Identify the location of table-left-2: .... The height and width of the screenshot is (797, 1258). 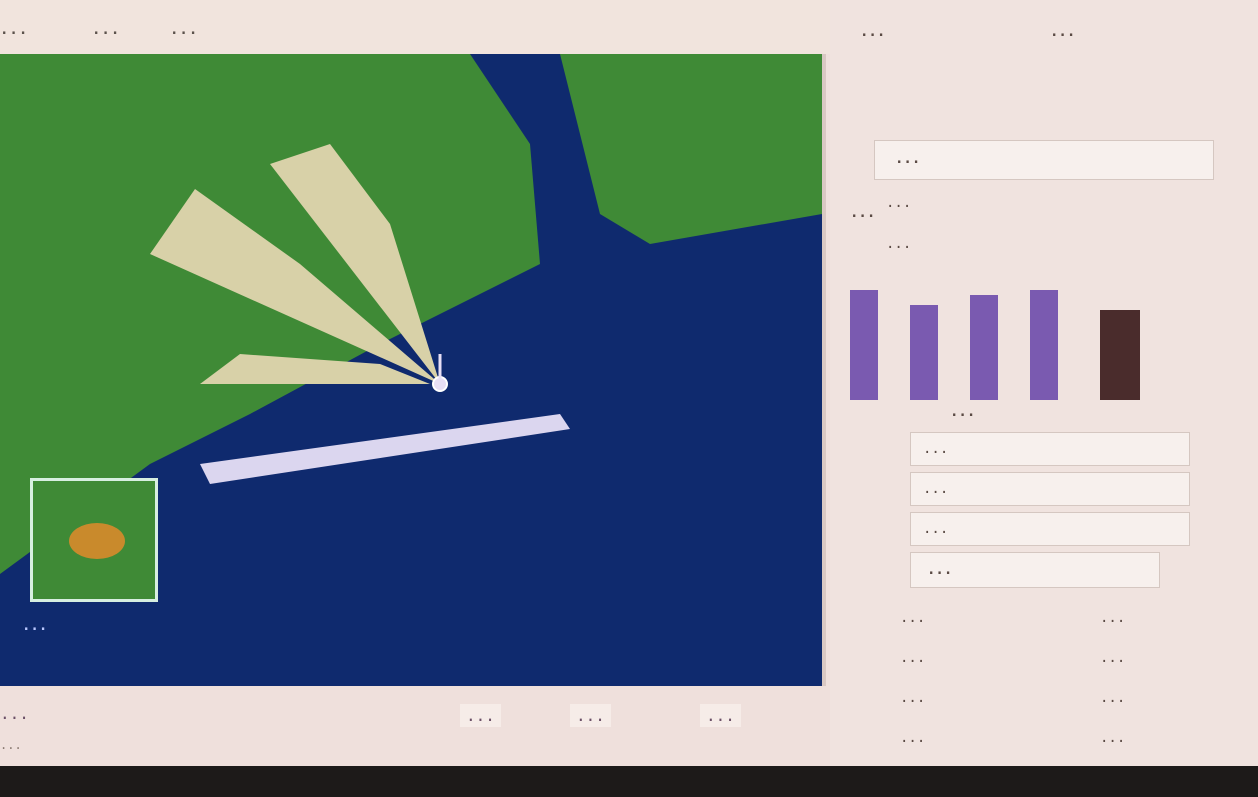
(913, 658).